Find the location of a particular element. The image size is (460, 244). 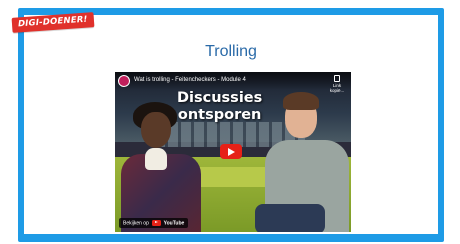

presenter-left-collar is located at coordinates (156, 159).